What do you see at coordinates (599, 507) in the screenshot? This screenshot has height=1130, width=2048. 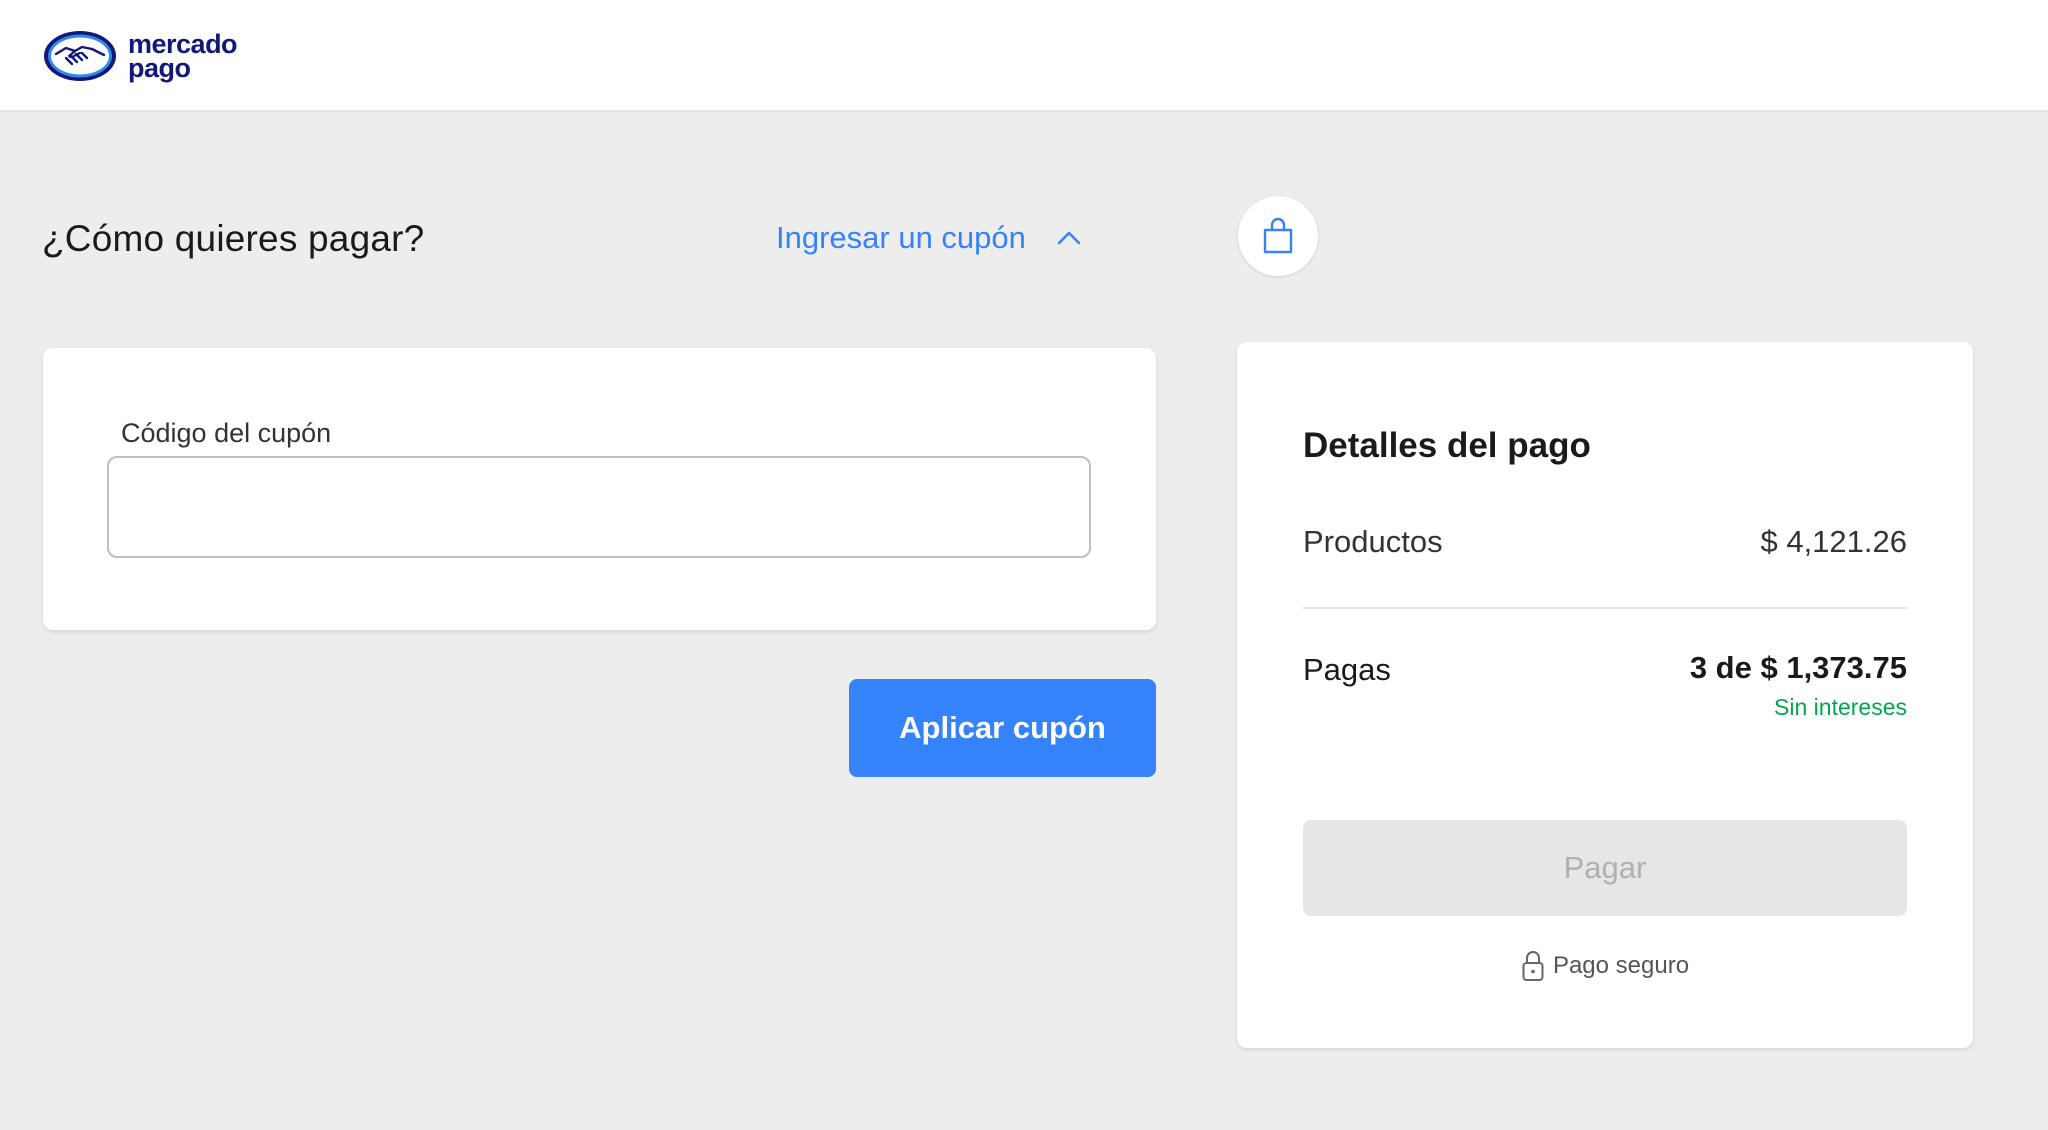 I see `coupon-code-input` at bounding box center [599, 507].